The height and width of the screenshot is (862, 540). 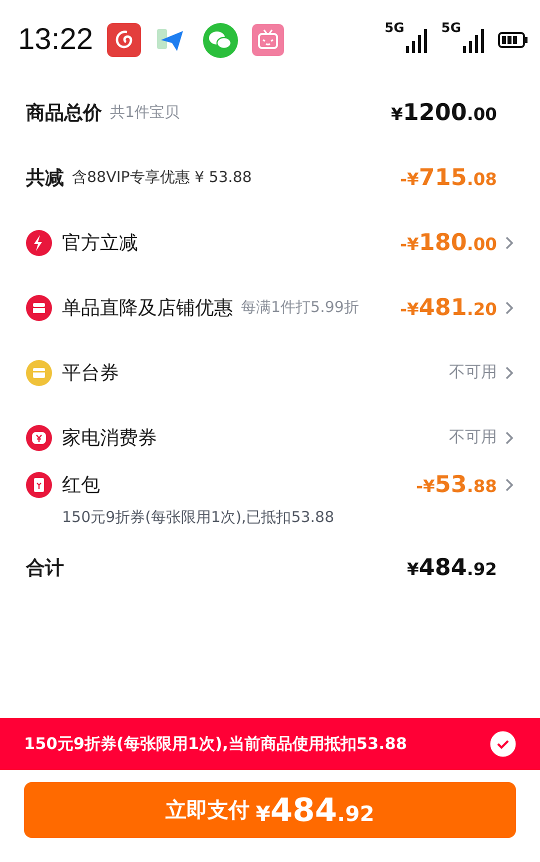 I want to click on row-label: 单品直降及店铺优惠, so click(x=147, y=308).